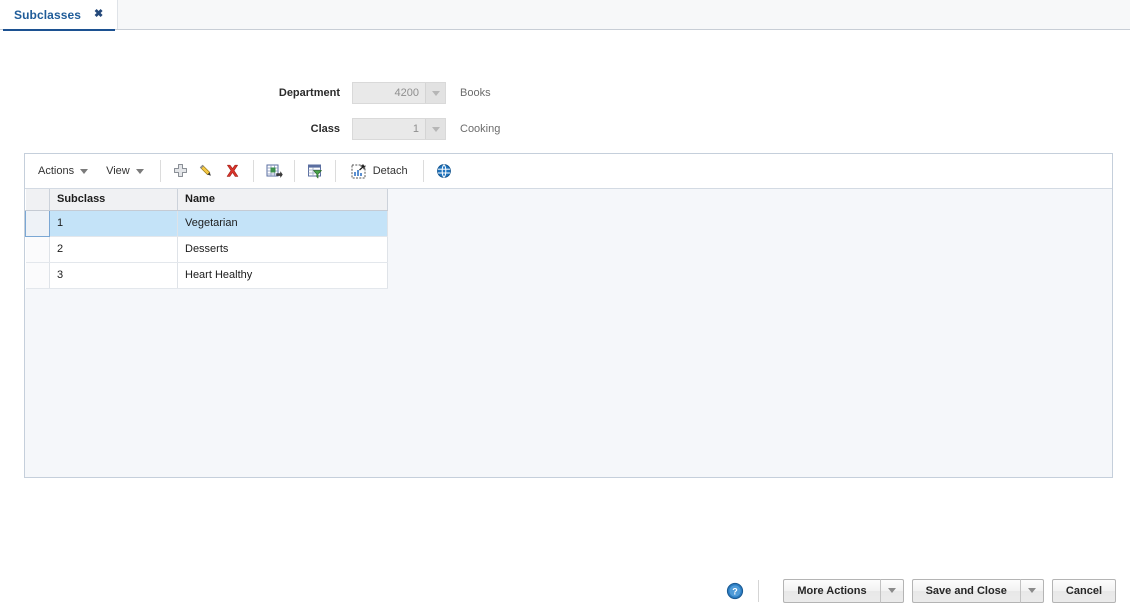 The image size is (1130, 614). What do you see at coordinates (965, 590) in the screenshot?
I see `save-and-close-button: Save and Close` at bounding box center [965, 590].